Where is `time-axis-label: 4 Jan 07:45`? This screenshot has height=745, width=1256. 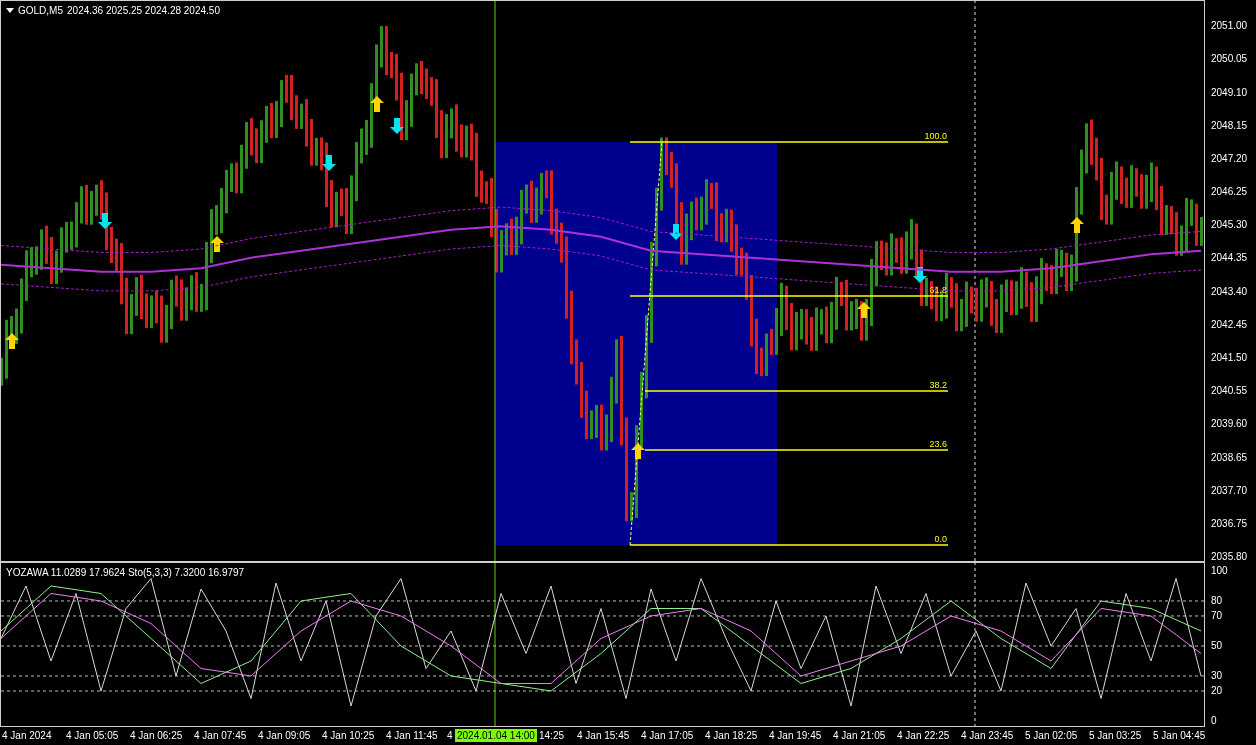
time-axis-label: 4 Jan 07:45 is located at coordinates (220, 735).